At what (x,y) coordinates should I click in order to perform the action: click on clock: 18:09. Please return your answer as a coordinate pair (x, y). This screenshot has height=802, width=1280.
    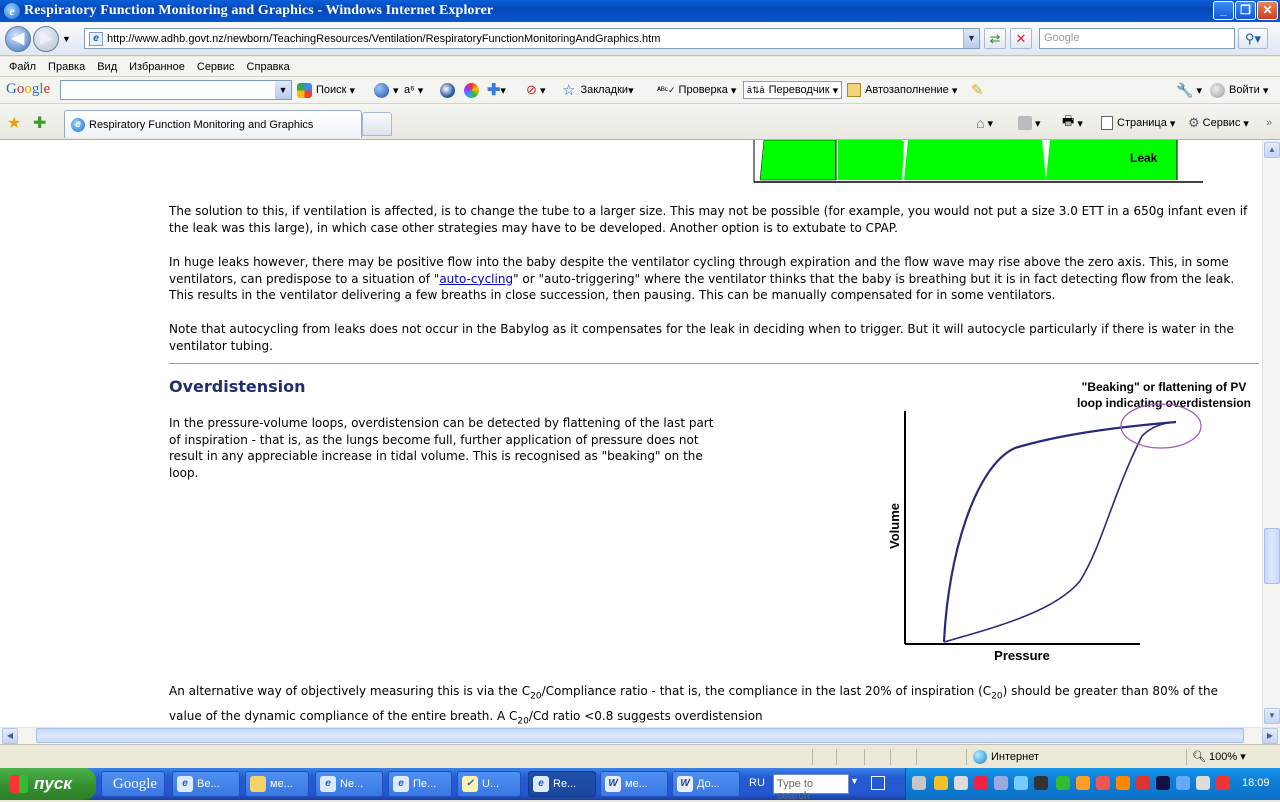
    Looking at the image, I should click on (1256, 783).